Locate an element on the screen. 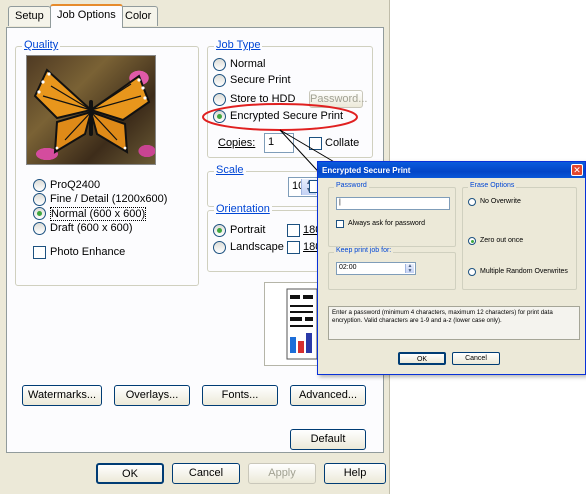 This screenshot has height=494, width=586. job-type-label: Secure Print is located at coordinates (260, 80).